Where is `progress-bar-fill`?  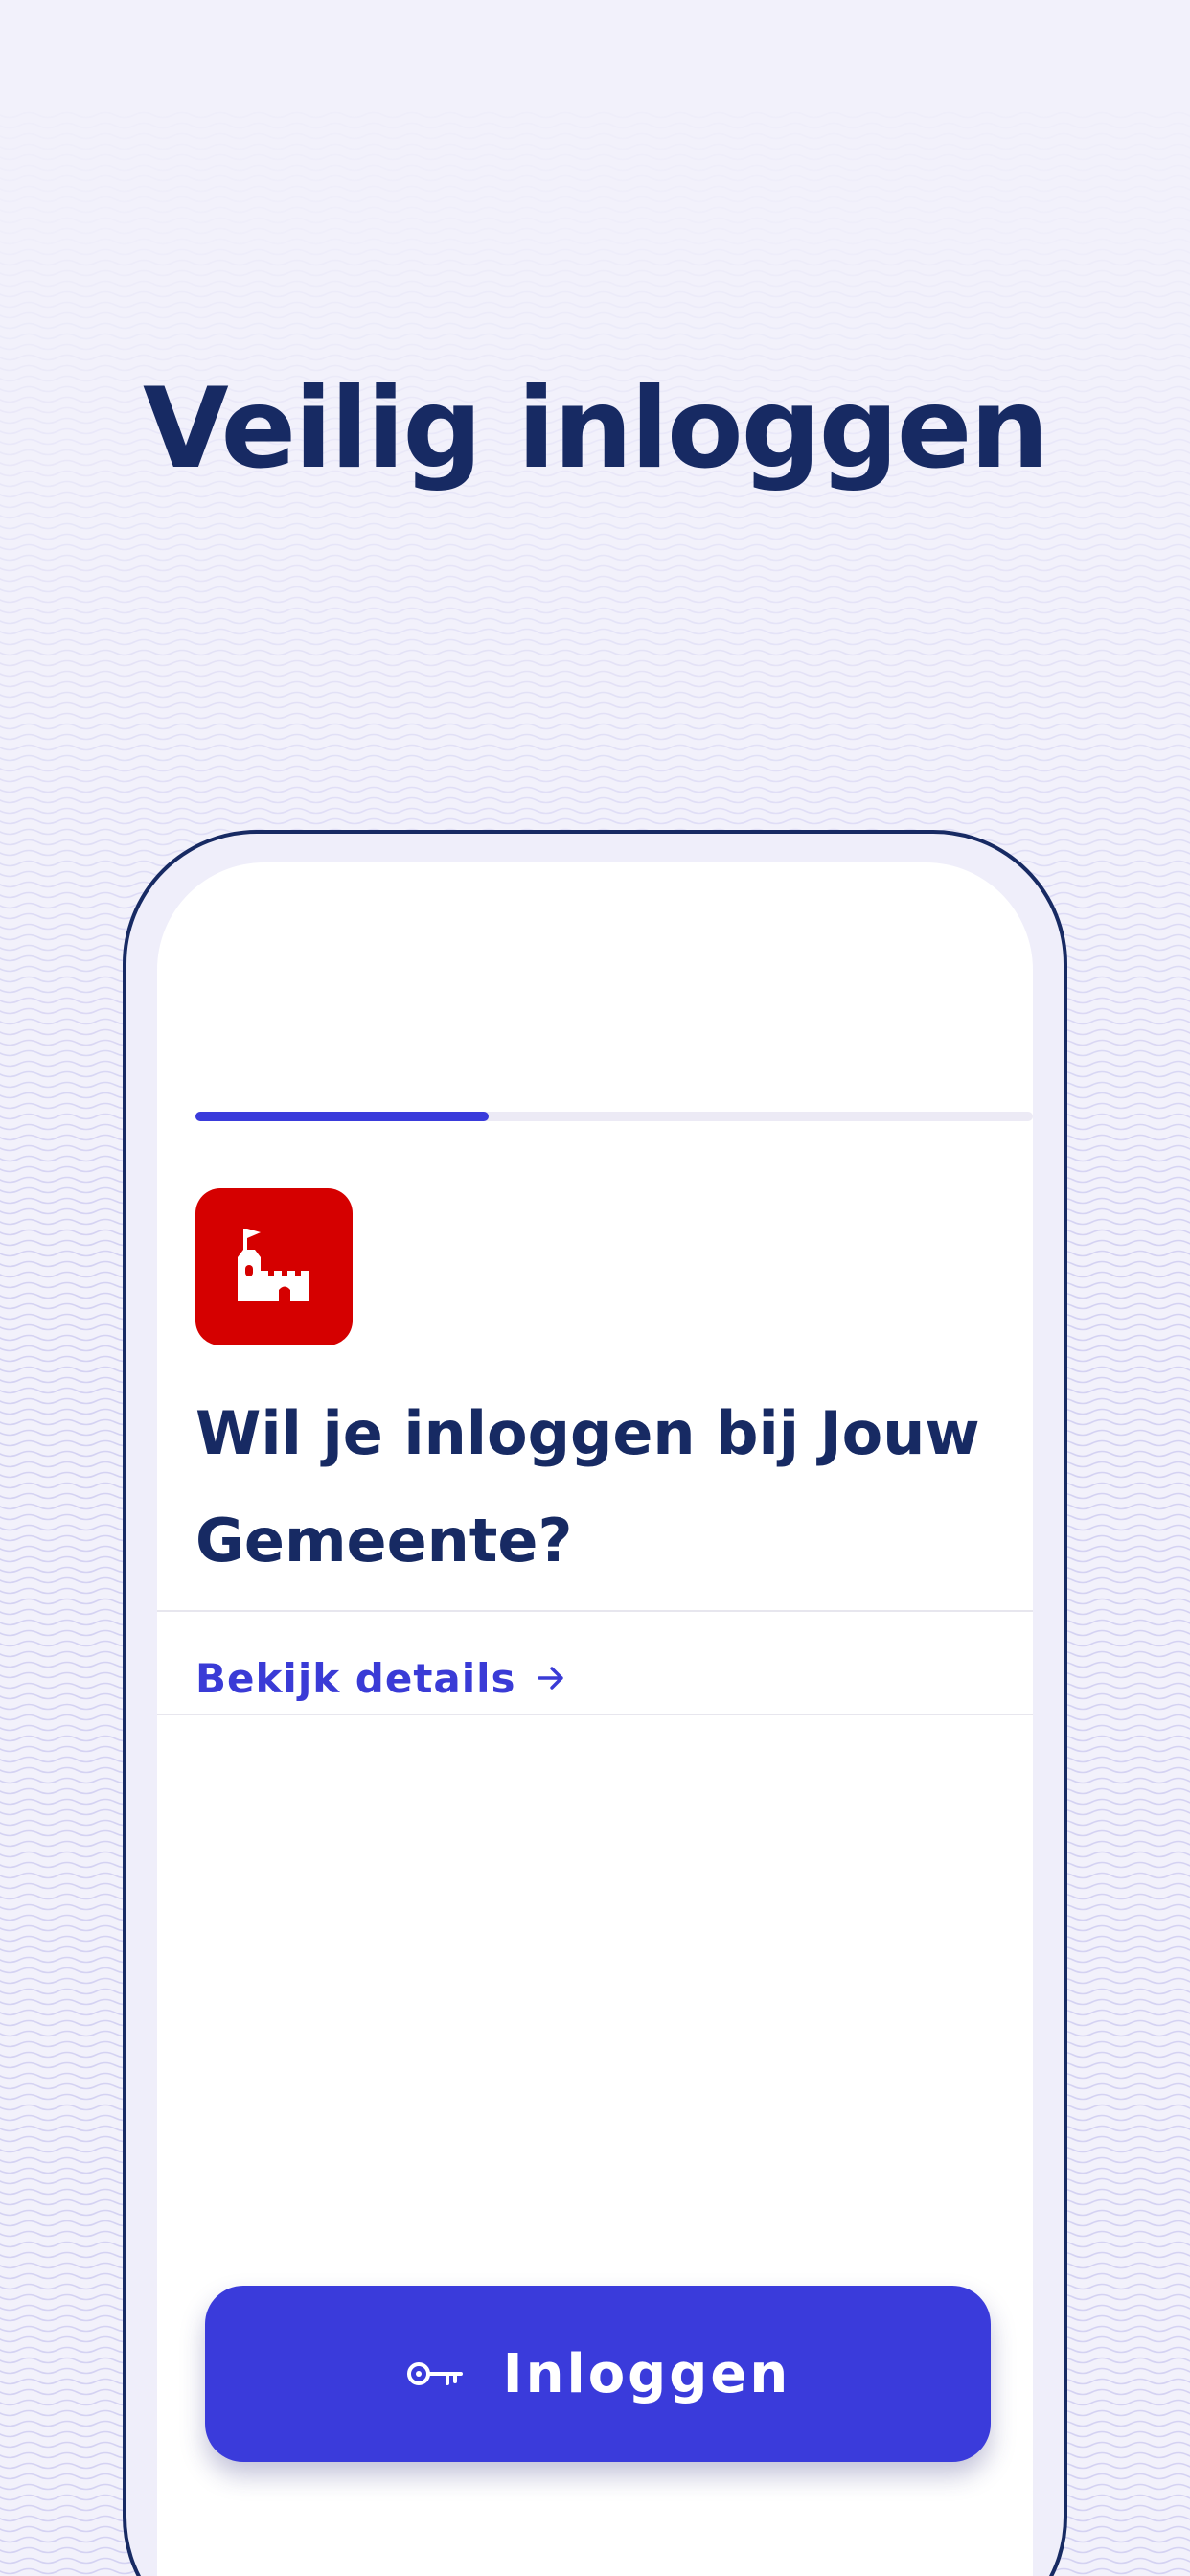
progress-bar-fill is located at coordinates (342, 1116).